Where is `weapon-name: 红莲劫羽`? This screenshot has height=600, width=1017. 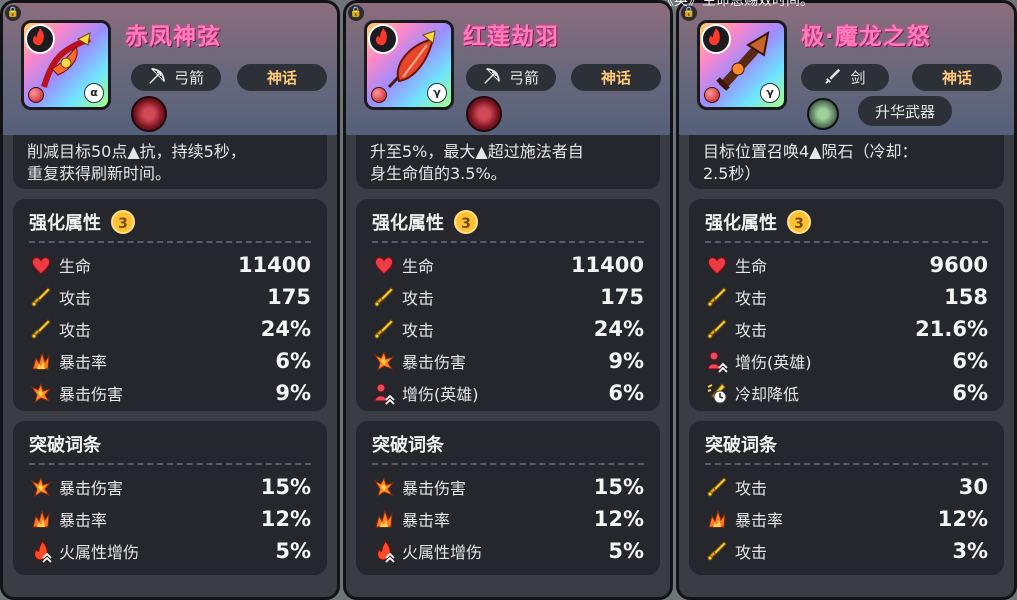
weapon-name: 红莲劫羽 is located at coordinates (511, 37).